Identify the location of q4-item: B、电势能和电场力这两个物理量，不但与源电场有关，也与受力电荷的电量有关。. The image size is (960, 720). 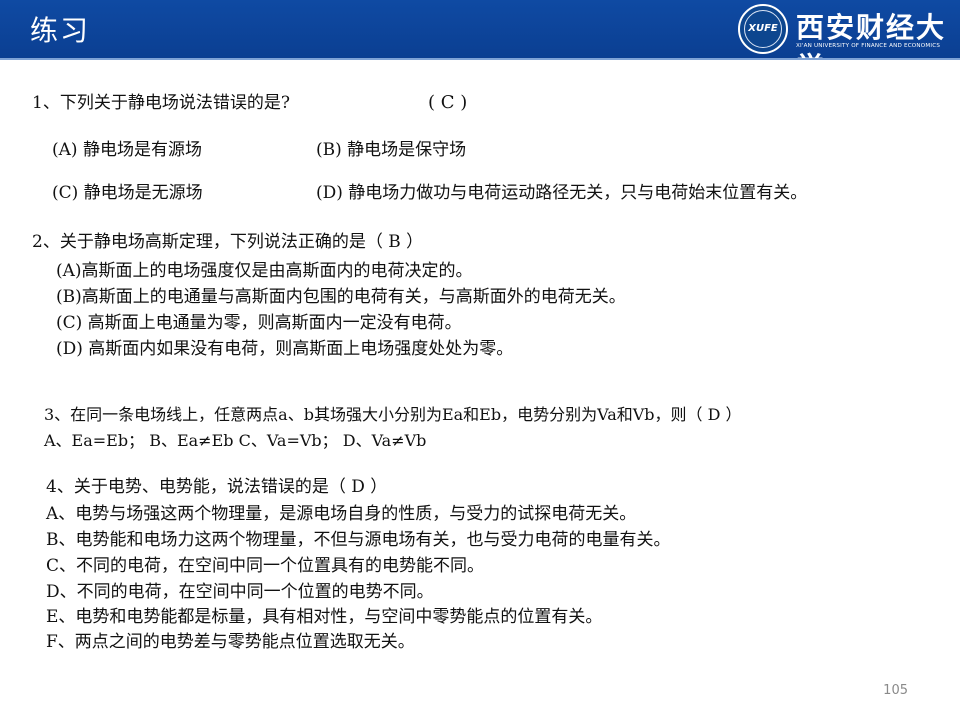
(358, 540).